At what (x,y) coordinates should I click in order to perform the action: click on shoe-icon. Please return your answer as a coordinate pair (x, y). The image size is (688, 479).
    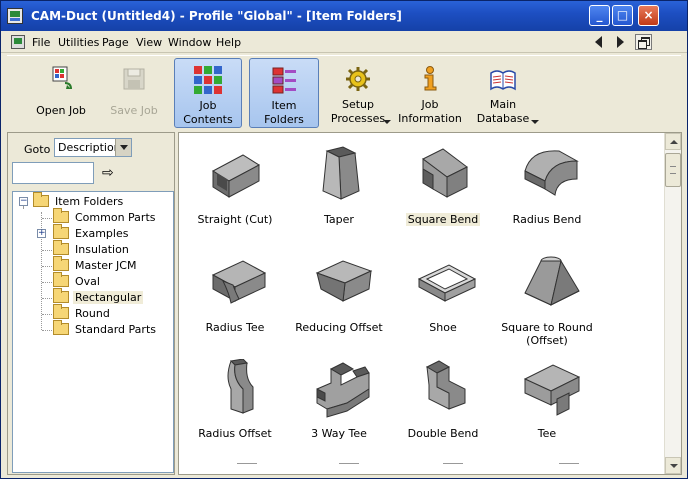
    Looking at the image, I should click on (447, 283).